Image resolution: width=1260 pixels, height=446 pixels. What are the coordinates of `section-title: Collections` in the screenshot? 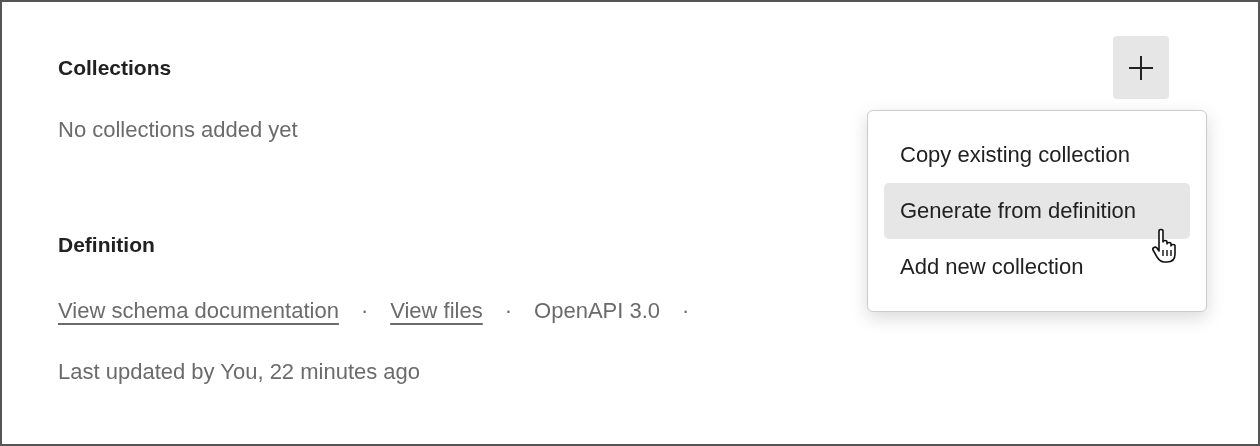 It's located at (115, 67).